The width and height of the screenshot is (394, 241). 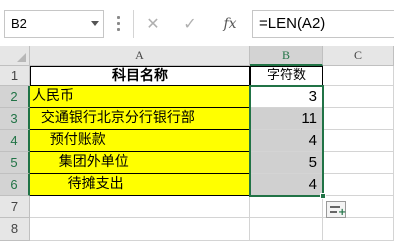 I want to click on select-all-icon, so click(x=21, y=57).